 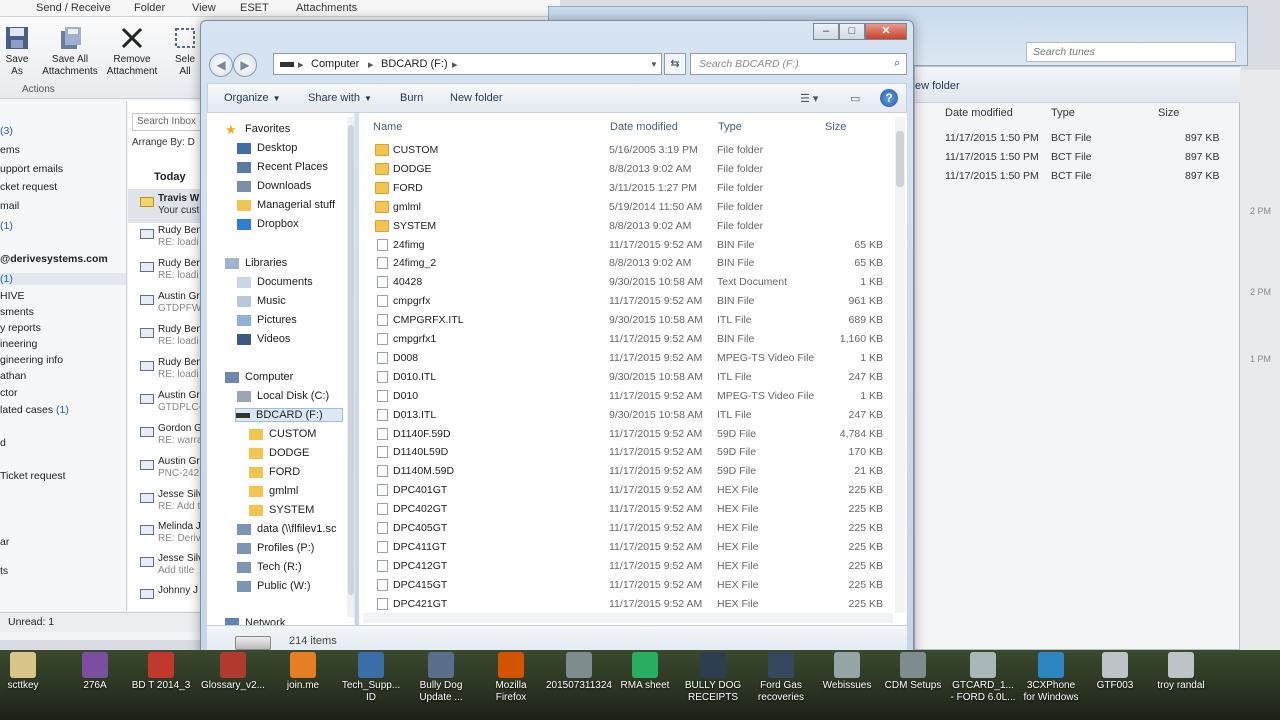 What do you see at coordinates (467, 64) in the screenshot?
I see `address-bar: ▸ Computer ▸ BDCARD (F:) ▸ ▼` at bounding box center [467, 64].